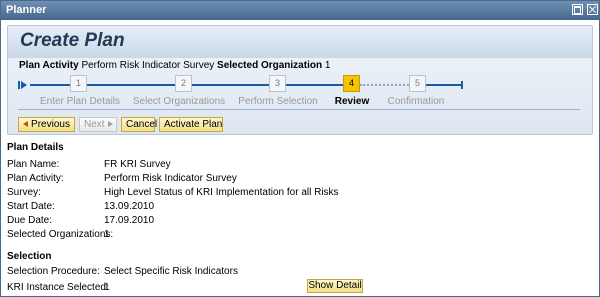 Image resolution: width=600 pixels, height=297 pixels. Describe the element at coordinates (277, 101) in the screenshot. I see `roadmap-label-perform-selection: Perform Selection` at that location.